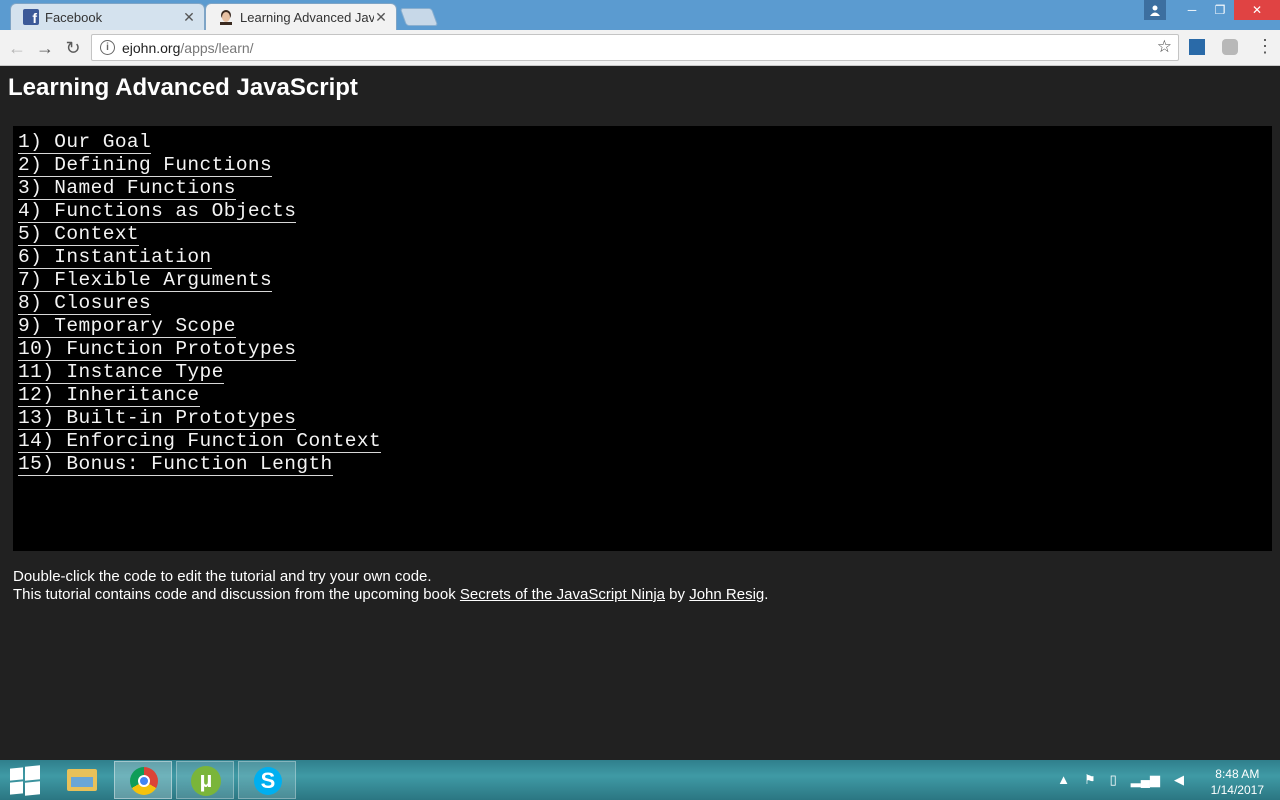  What do you see at coordinates (1192, 10) in the screenshot?
I see `minimize-button: ─` at bounding box center [1192, 10].